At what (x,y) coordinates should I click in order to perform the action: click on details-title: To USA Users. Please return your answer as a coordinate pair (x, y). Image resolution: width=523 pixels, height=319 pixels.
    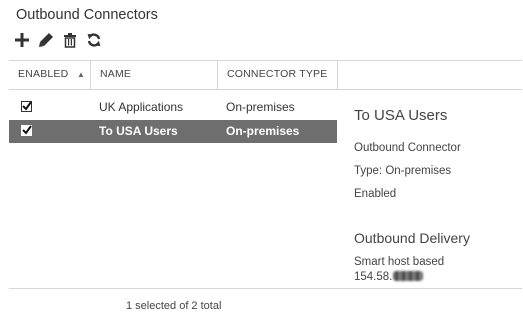
    Looking at the image, I should click on (401, 115).